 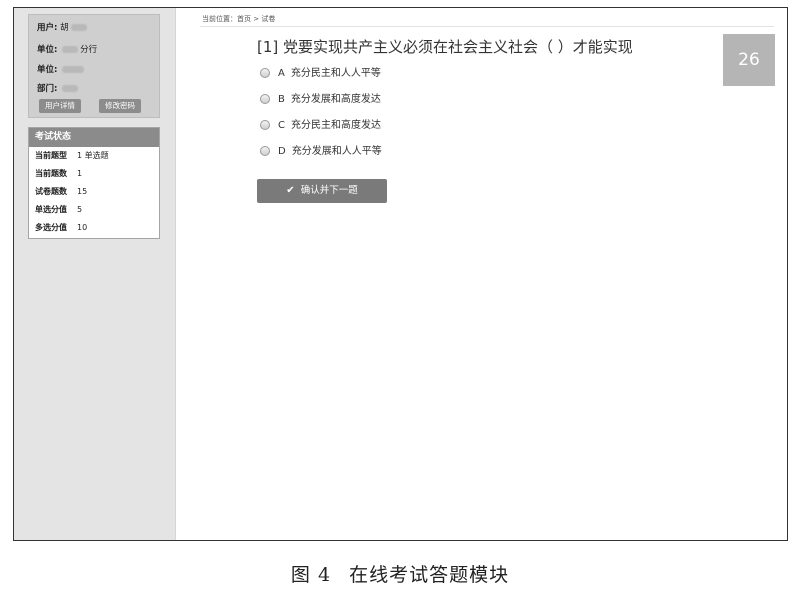 What do you see at coordinates (336, 151) in the screenshot?
I see `option-text: 充分发展和人人平等` at bounding box center [336, 151].